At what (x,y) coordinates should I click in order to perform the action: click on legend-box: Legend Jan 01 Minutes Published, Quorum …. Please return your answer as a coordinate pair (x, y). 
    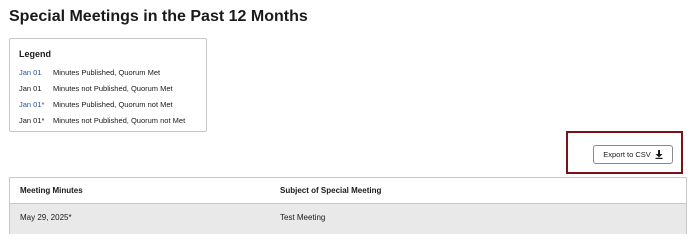
    Looking at the image, I should click on (108, 85).